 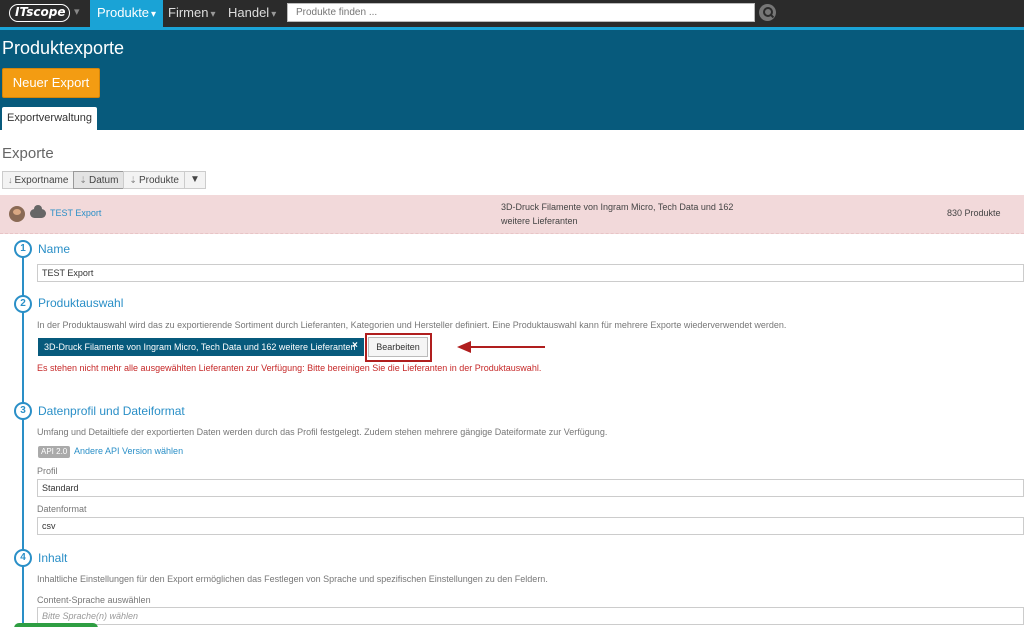 What do you see at coordinates (81, 303) in the screenshot?
I see `step-title-produktauswahl: Produktauswahl` at bounding box center [81, 303].